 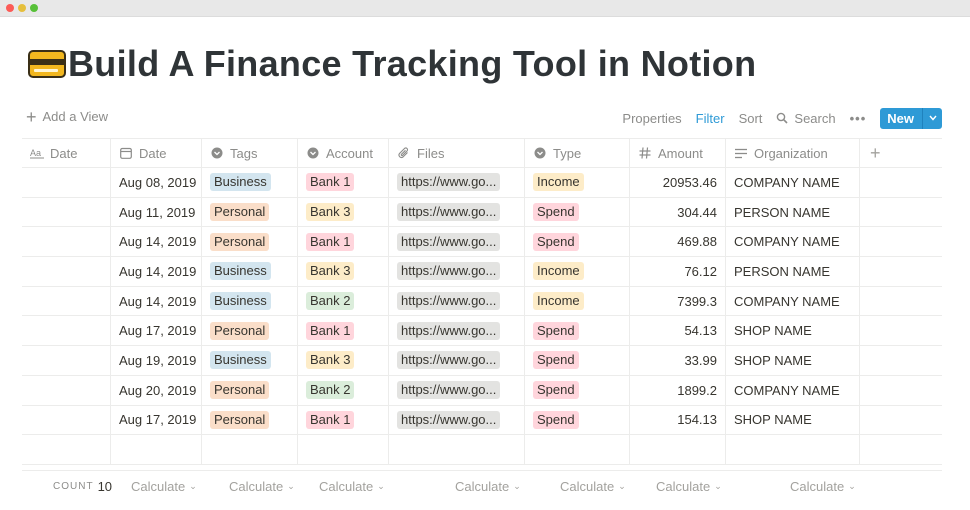 What do you see at coordinates (10, 8) in the screenshot?
I see `close-window-button` at bounding box center [10, 8].